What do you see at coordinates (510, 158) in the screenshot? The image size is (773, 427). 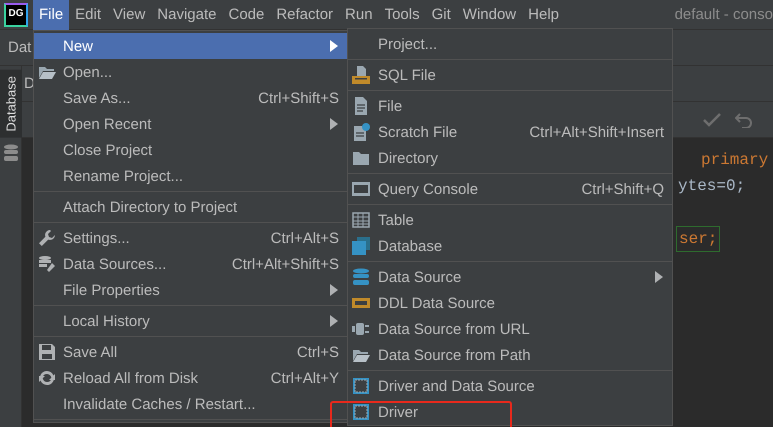 I see `menu-item: Directory` at bounding box center [510, 158].